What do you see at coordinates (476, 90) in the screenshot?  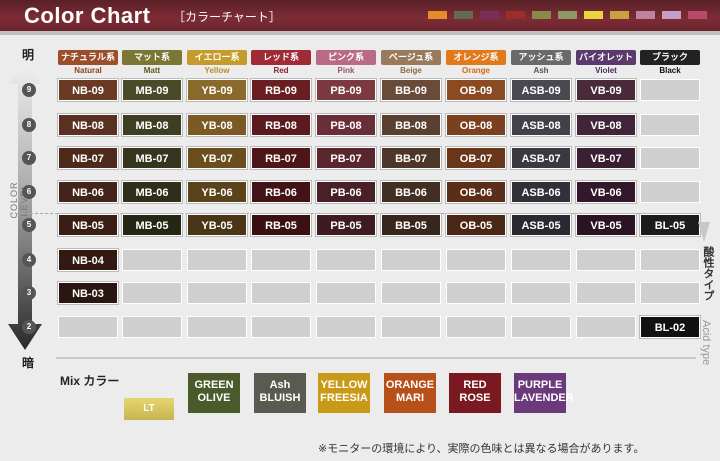 I see `color-swatch: OB-09` at bounding box center [476, 90].